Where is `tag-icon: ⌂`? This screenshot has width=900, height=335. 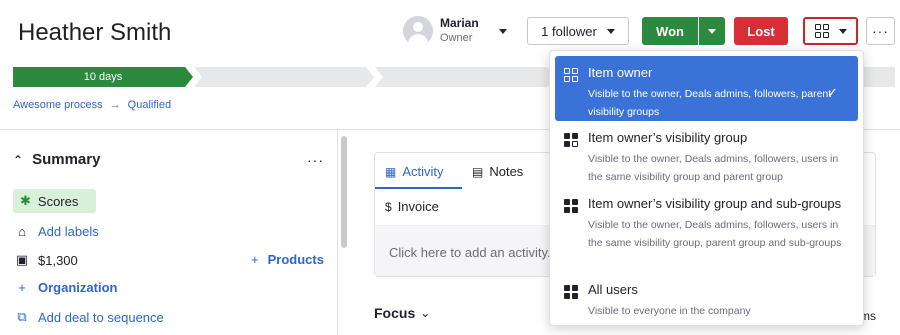 tag-icon: ⌂ is located at coordinates (22, 231).